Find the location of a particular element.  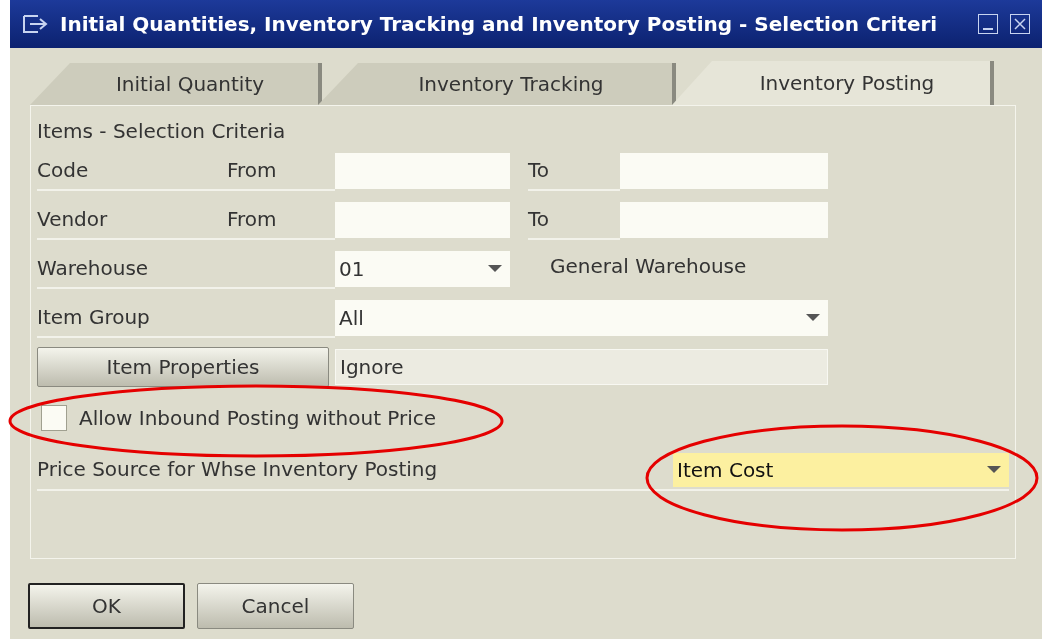

field-label: Vendor is located at coordinates (72, 219).